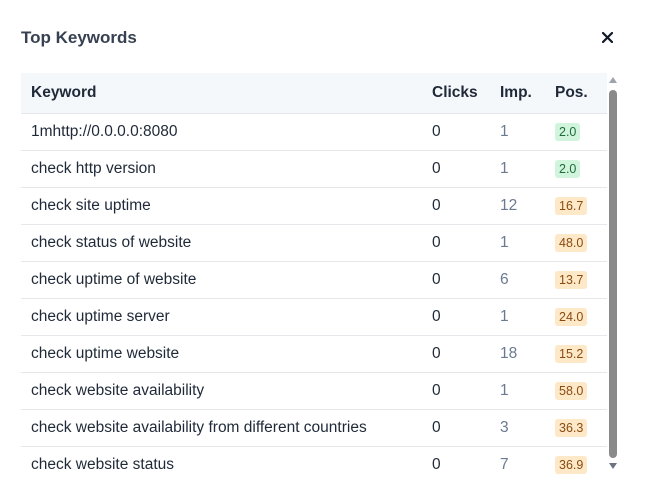 This screenshot has height=496, width=645. What do you see at coordinates (571, 317) in the screenshot?
I see `position-badge: 24.0` at bounding box center [571, 317].